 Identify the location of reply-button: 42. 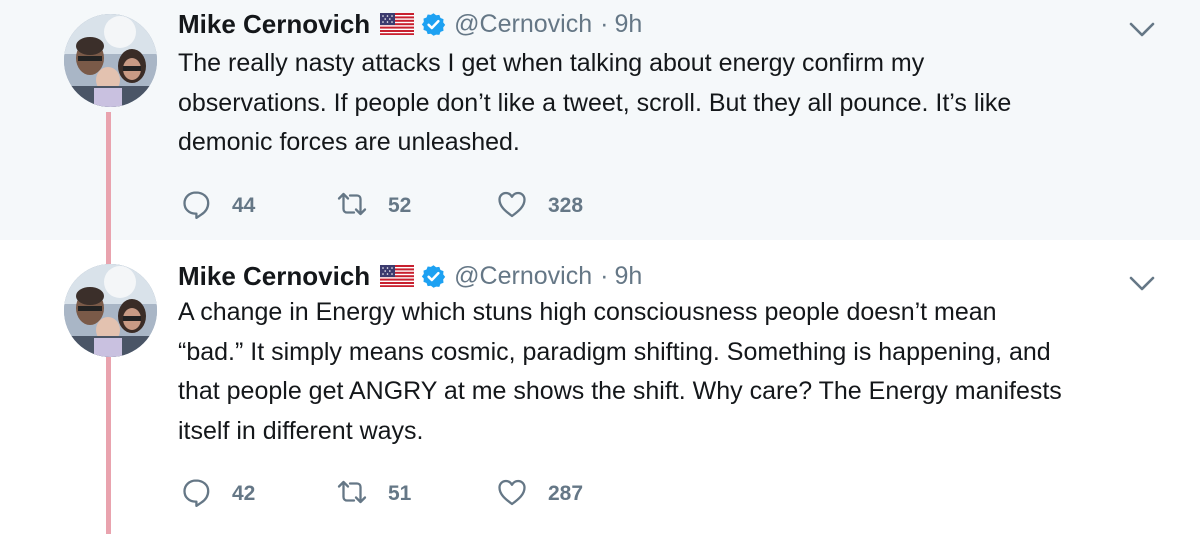
(217, 494).